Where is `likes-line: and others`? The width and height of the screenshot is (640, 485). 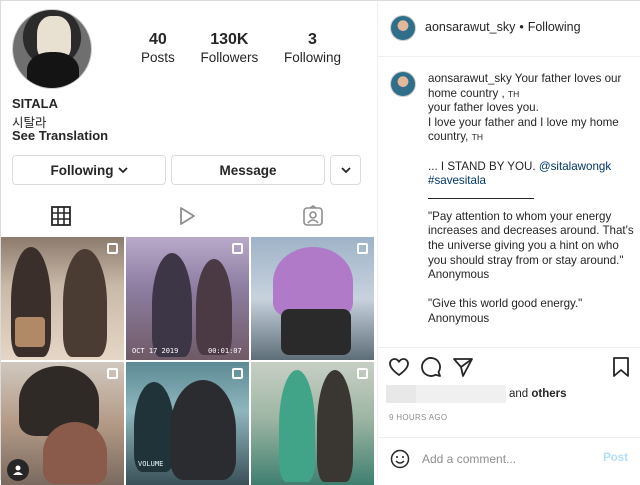
likes-line: and others is located at coordinates (511, 395).